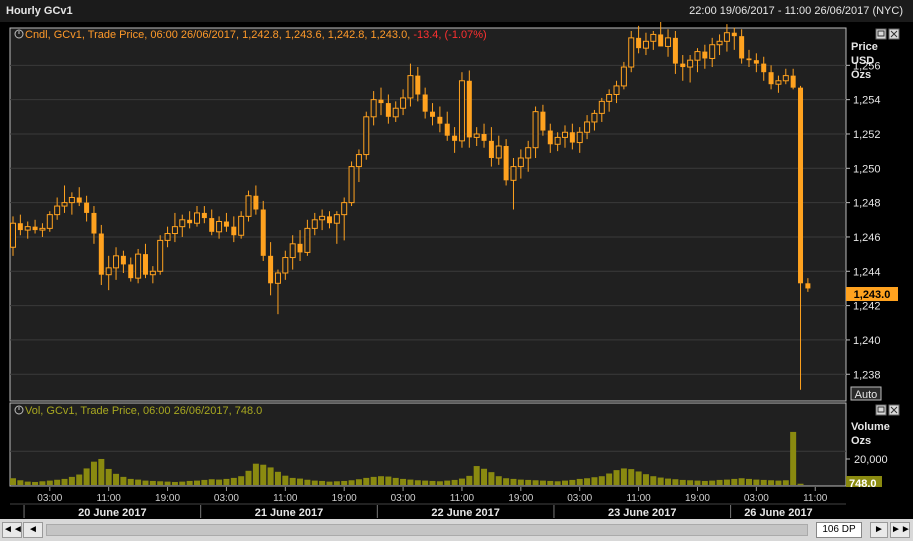 The image size is (913, 541). Describe the element at coordinates (33, 530) in the screenshot. I see `scroll-prev-button: ◄` at that location.